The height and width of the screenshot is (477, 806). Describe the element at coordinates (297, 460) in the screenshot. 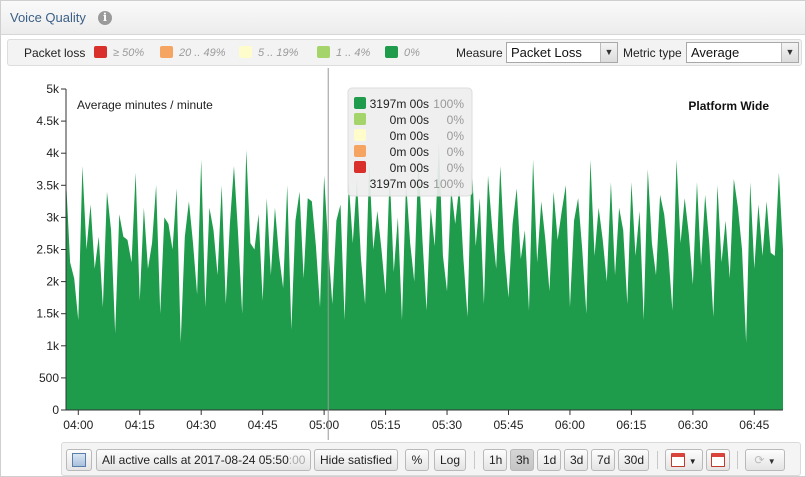

I see `active-calls-seconds: :00` at that location.